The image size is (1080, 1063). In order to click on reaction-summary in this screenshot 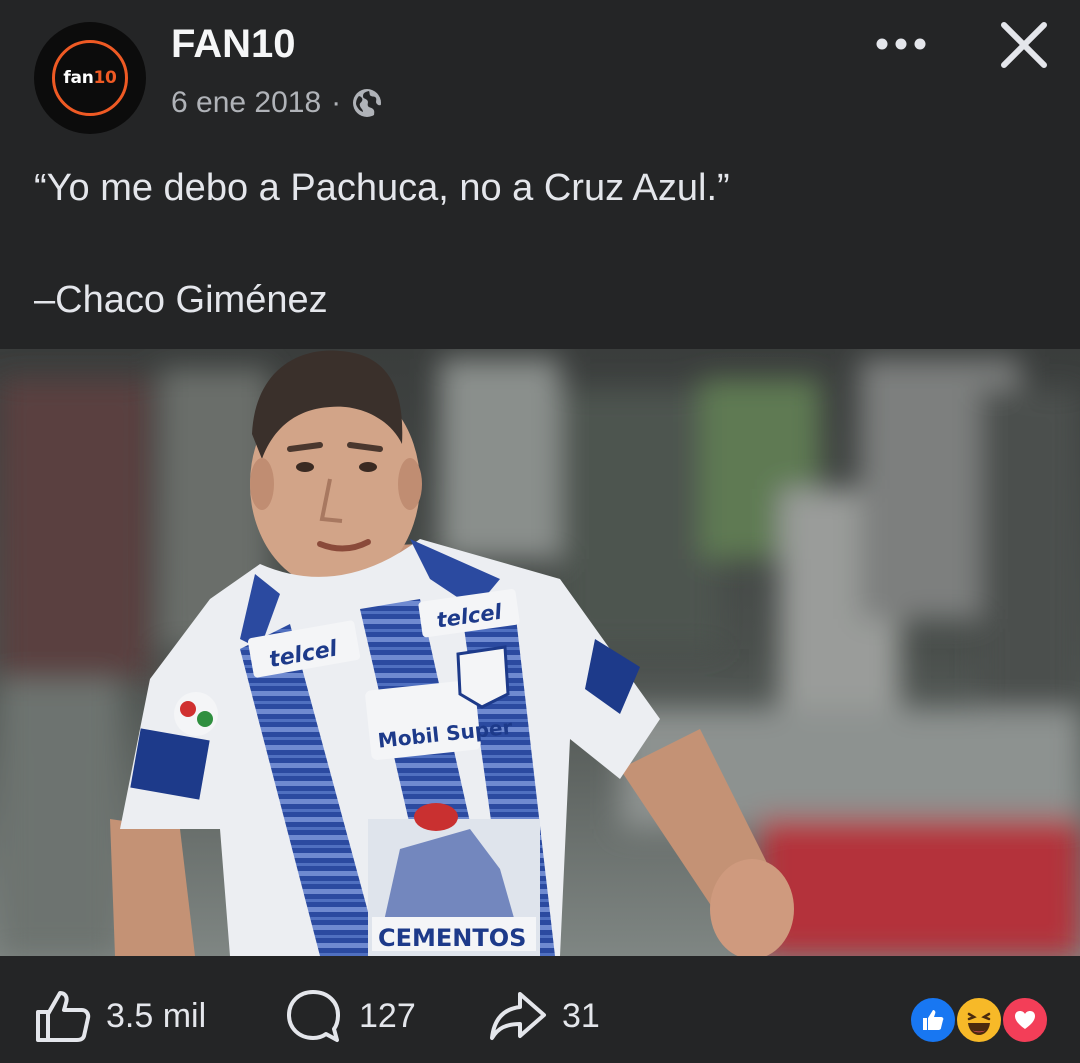, I will do `click(979, 1020)`.